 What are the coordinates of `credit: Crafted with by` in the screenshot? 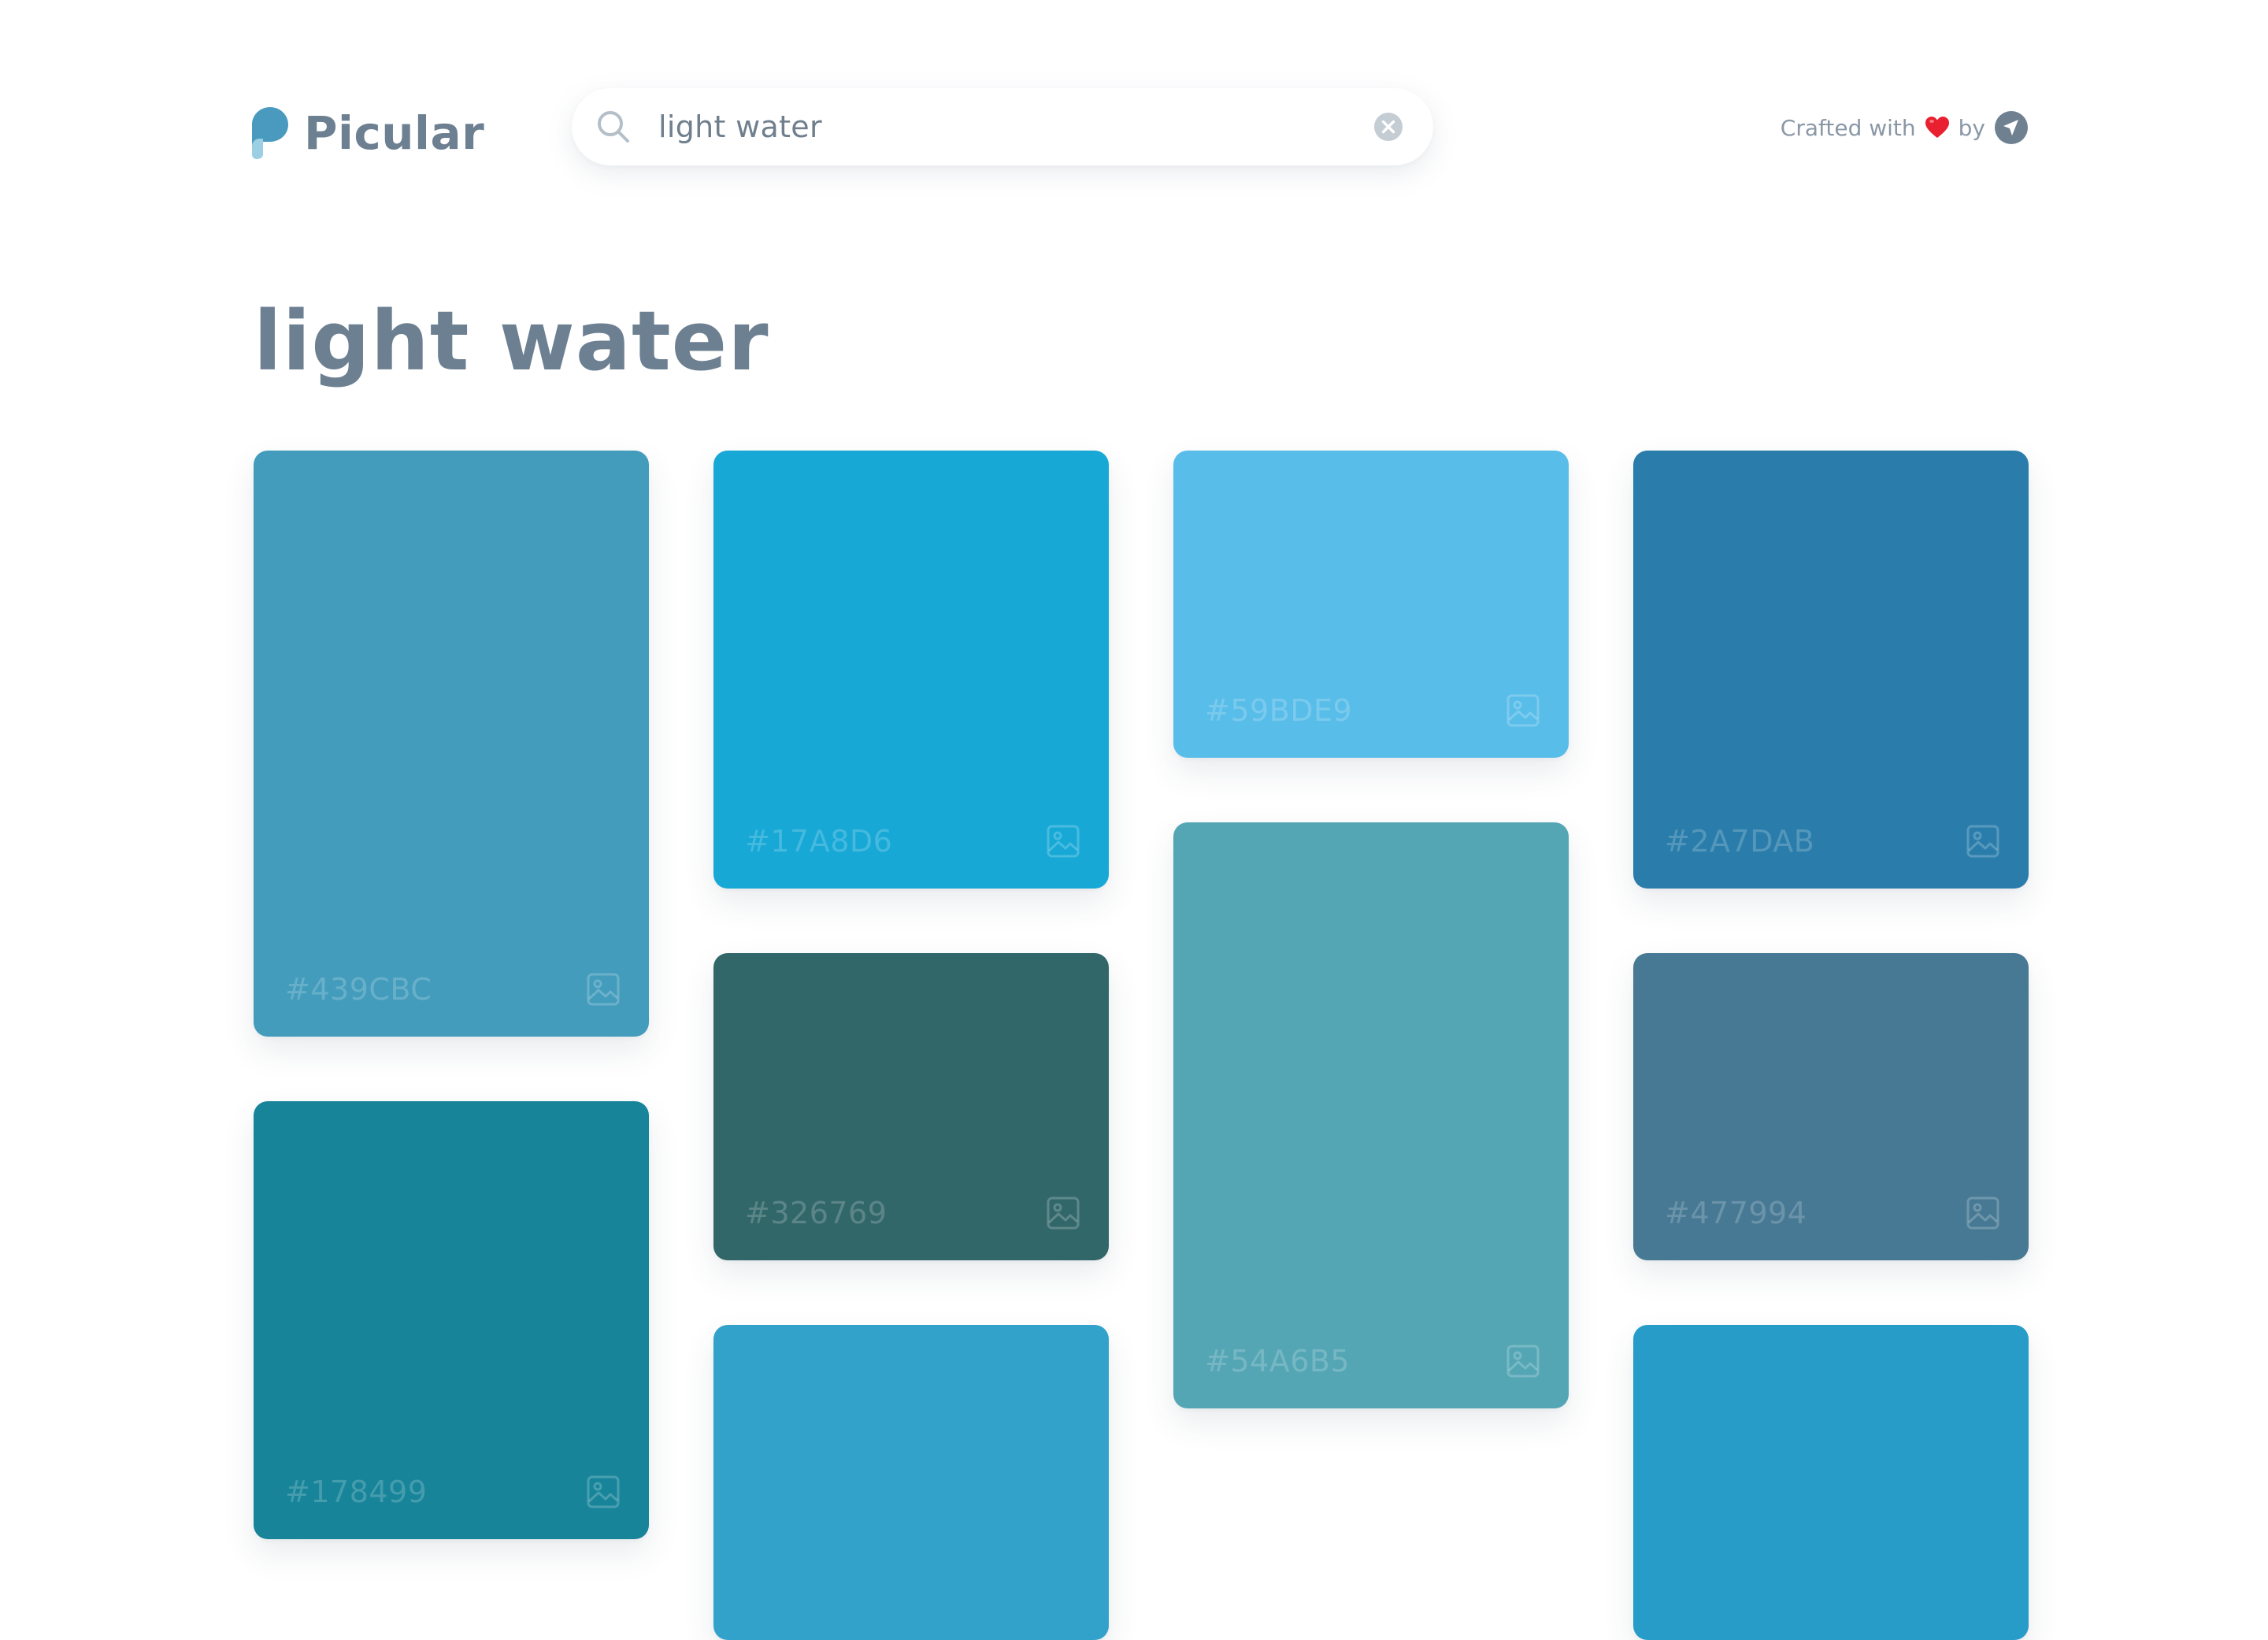 It's located at (1904, 127).